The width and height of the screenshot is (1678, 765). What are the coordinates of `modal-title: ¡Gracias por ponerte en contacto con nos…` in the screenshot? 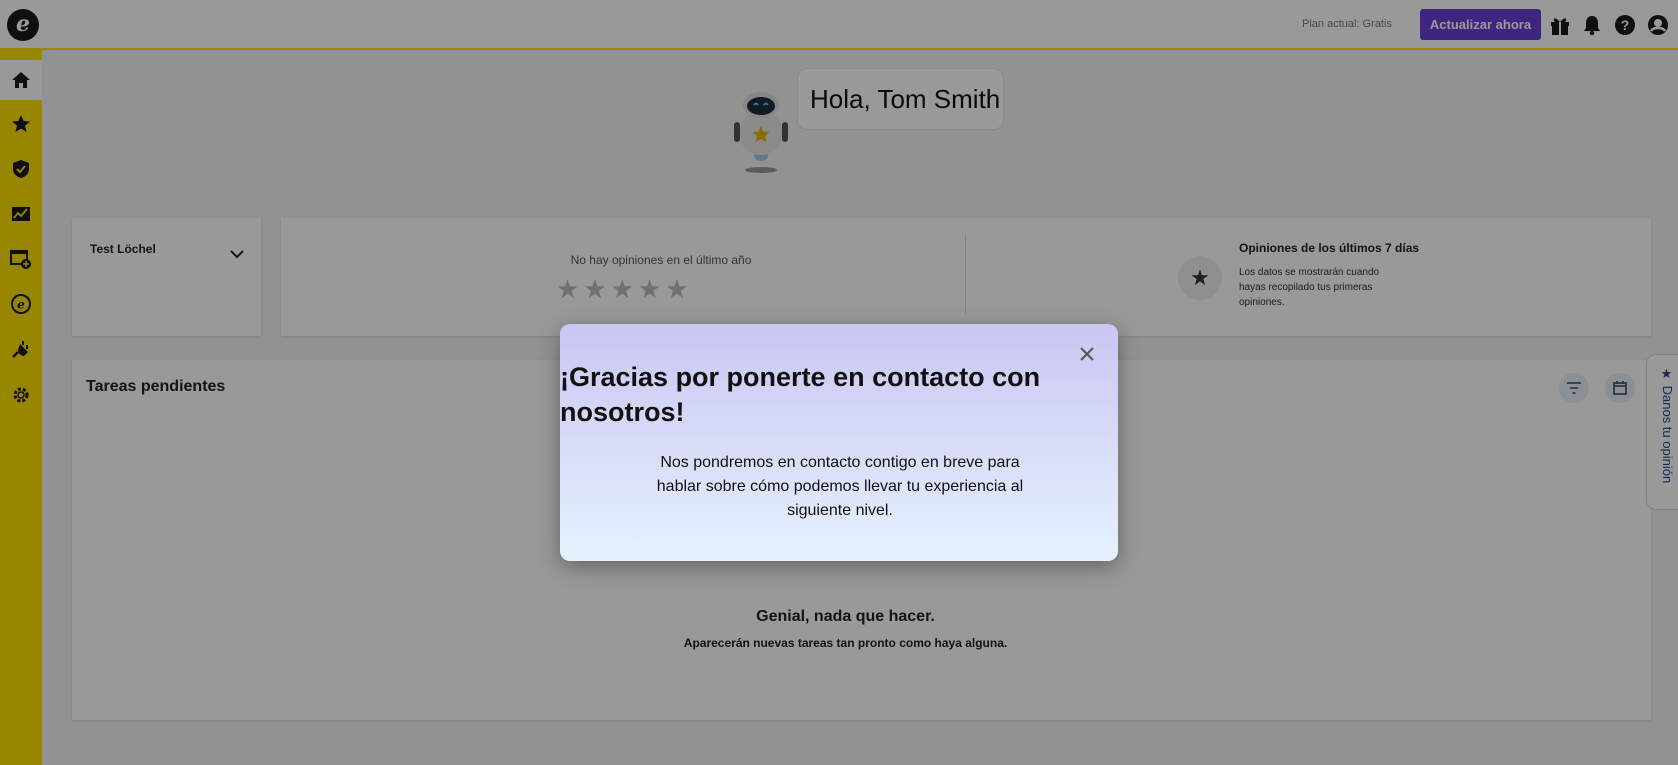 It's located at (800, 394).